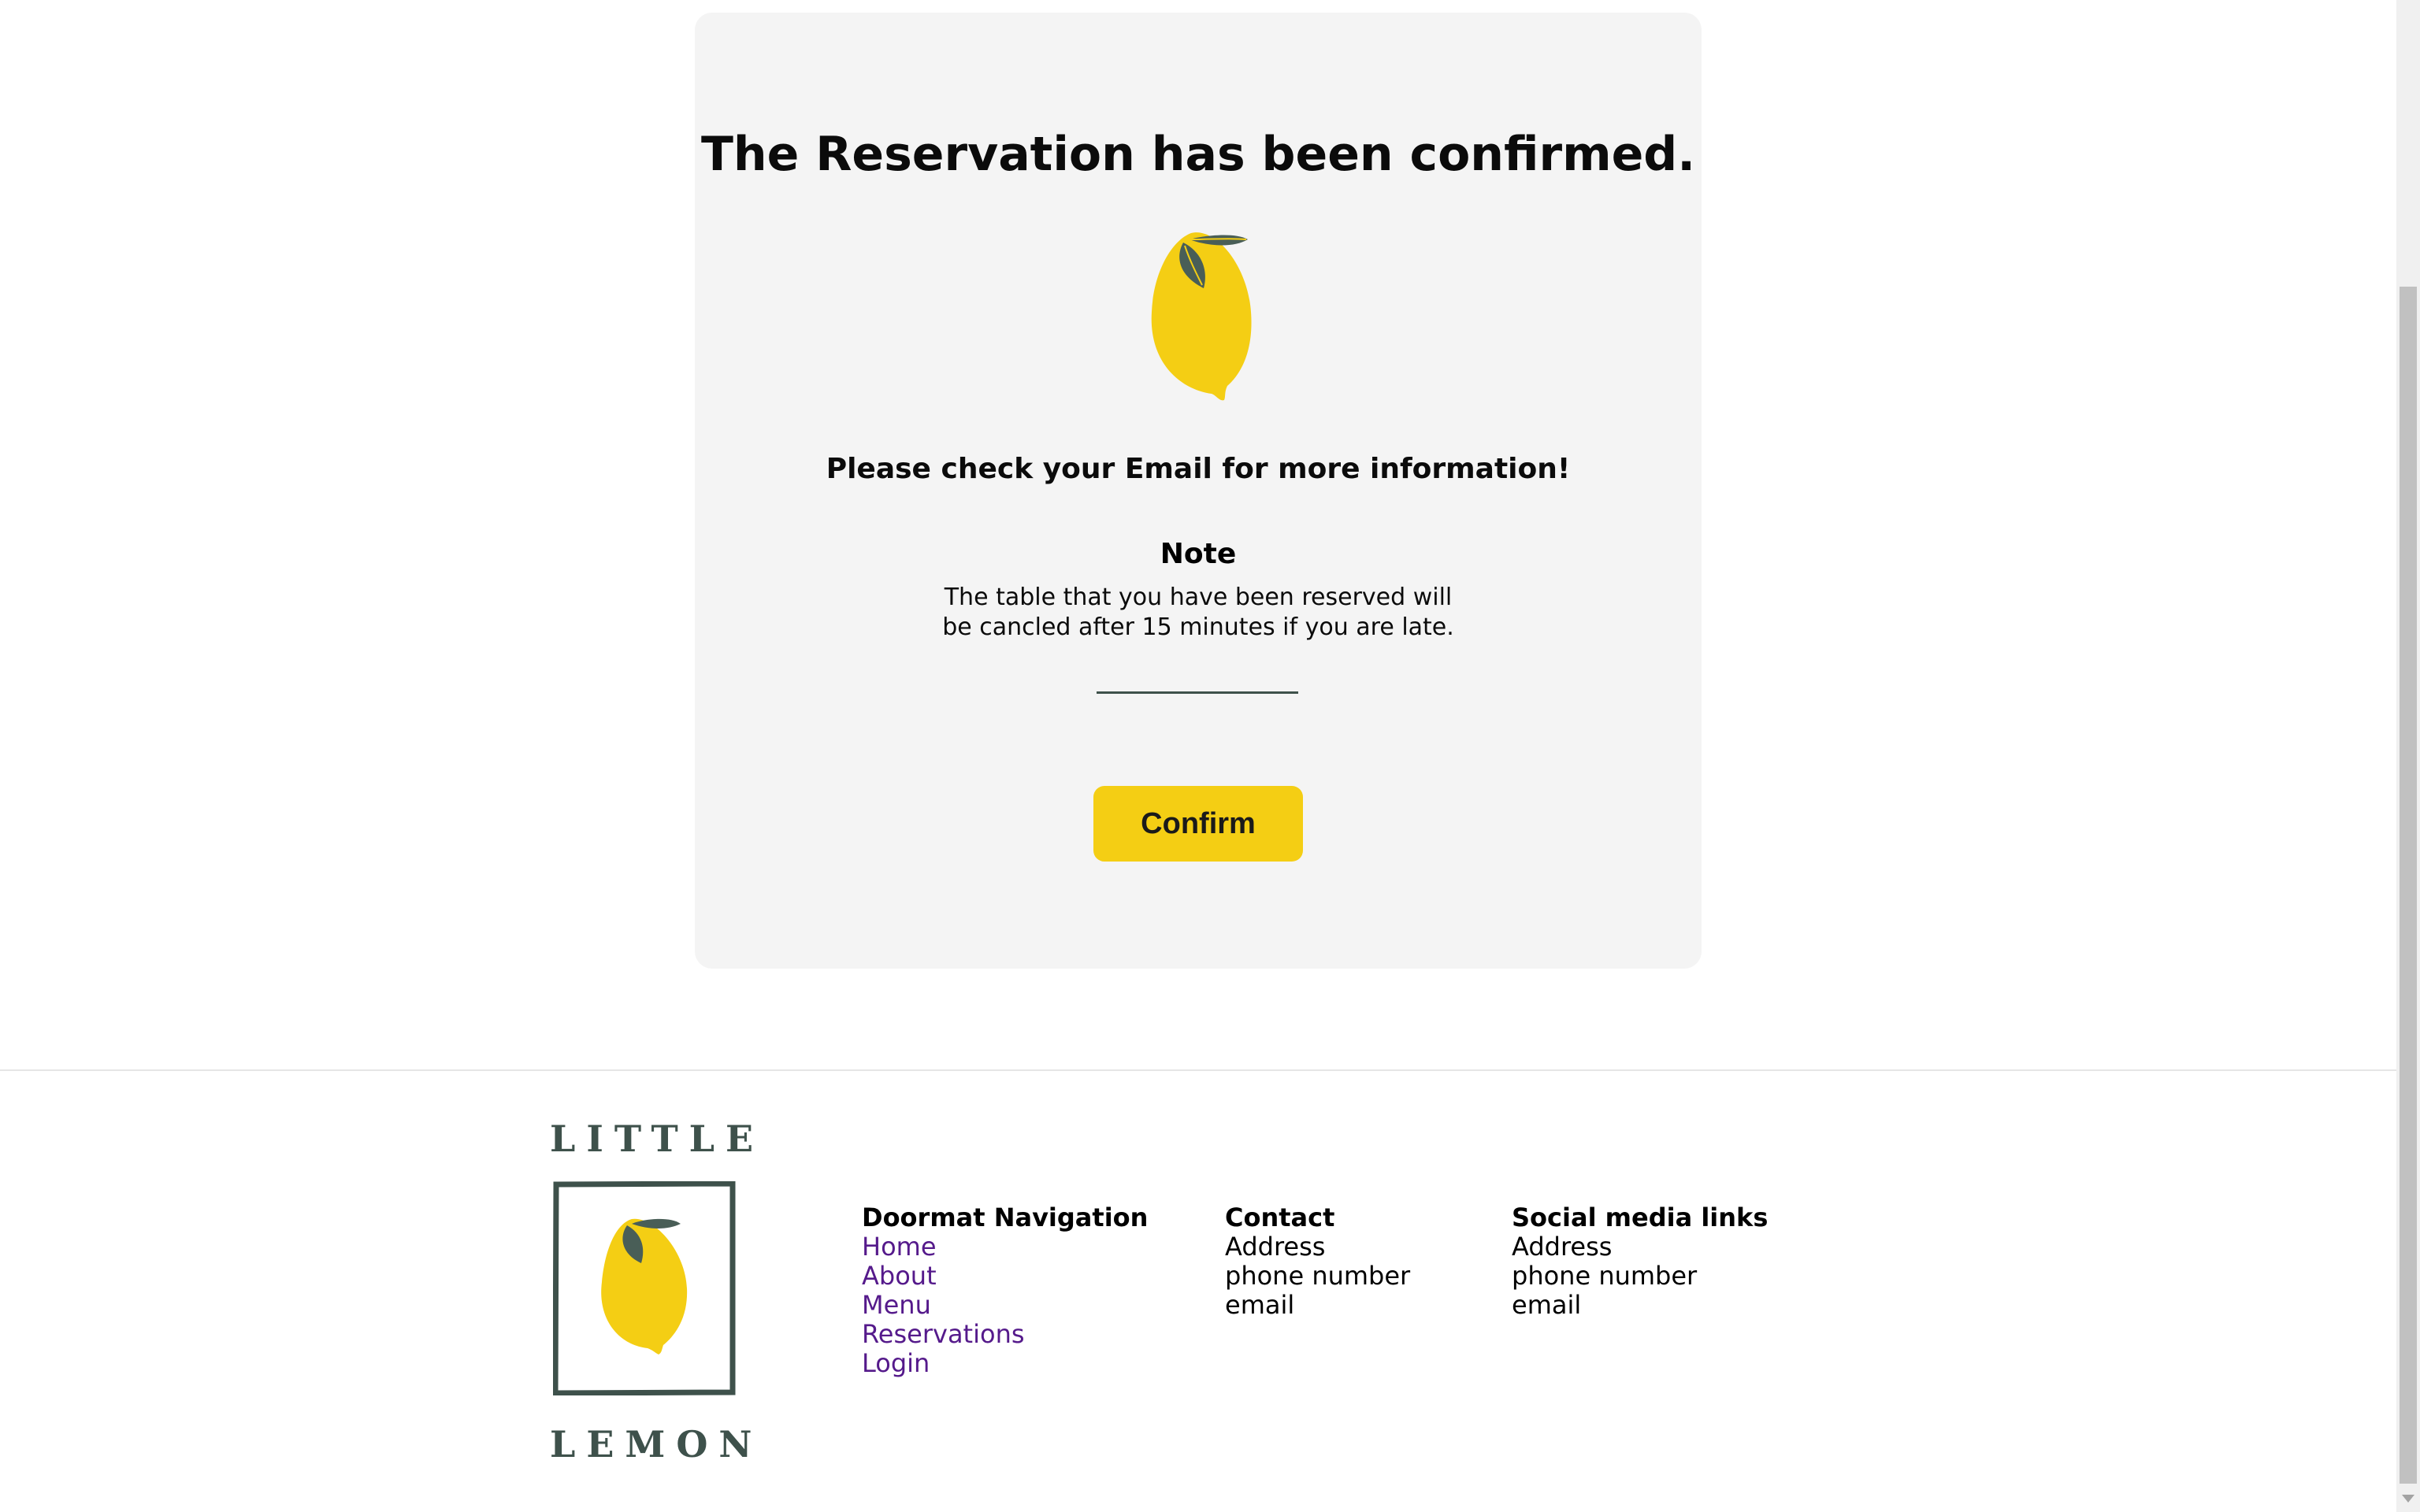  I want to click on contact-list: Address phone number email, so click(1317, 1276).